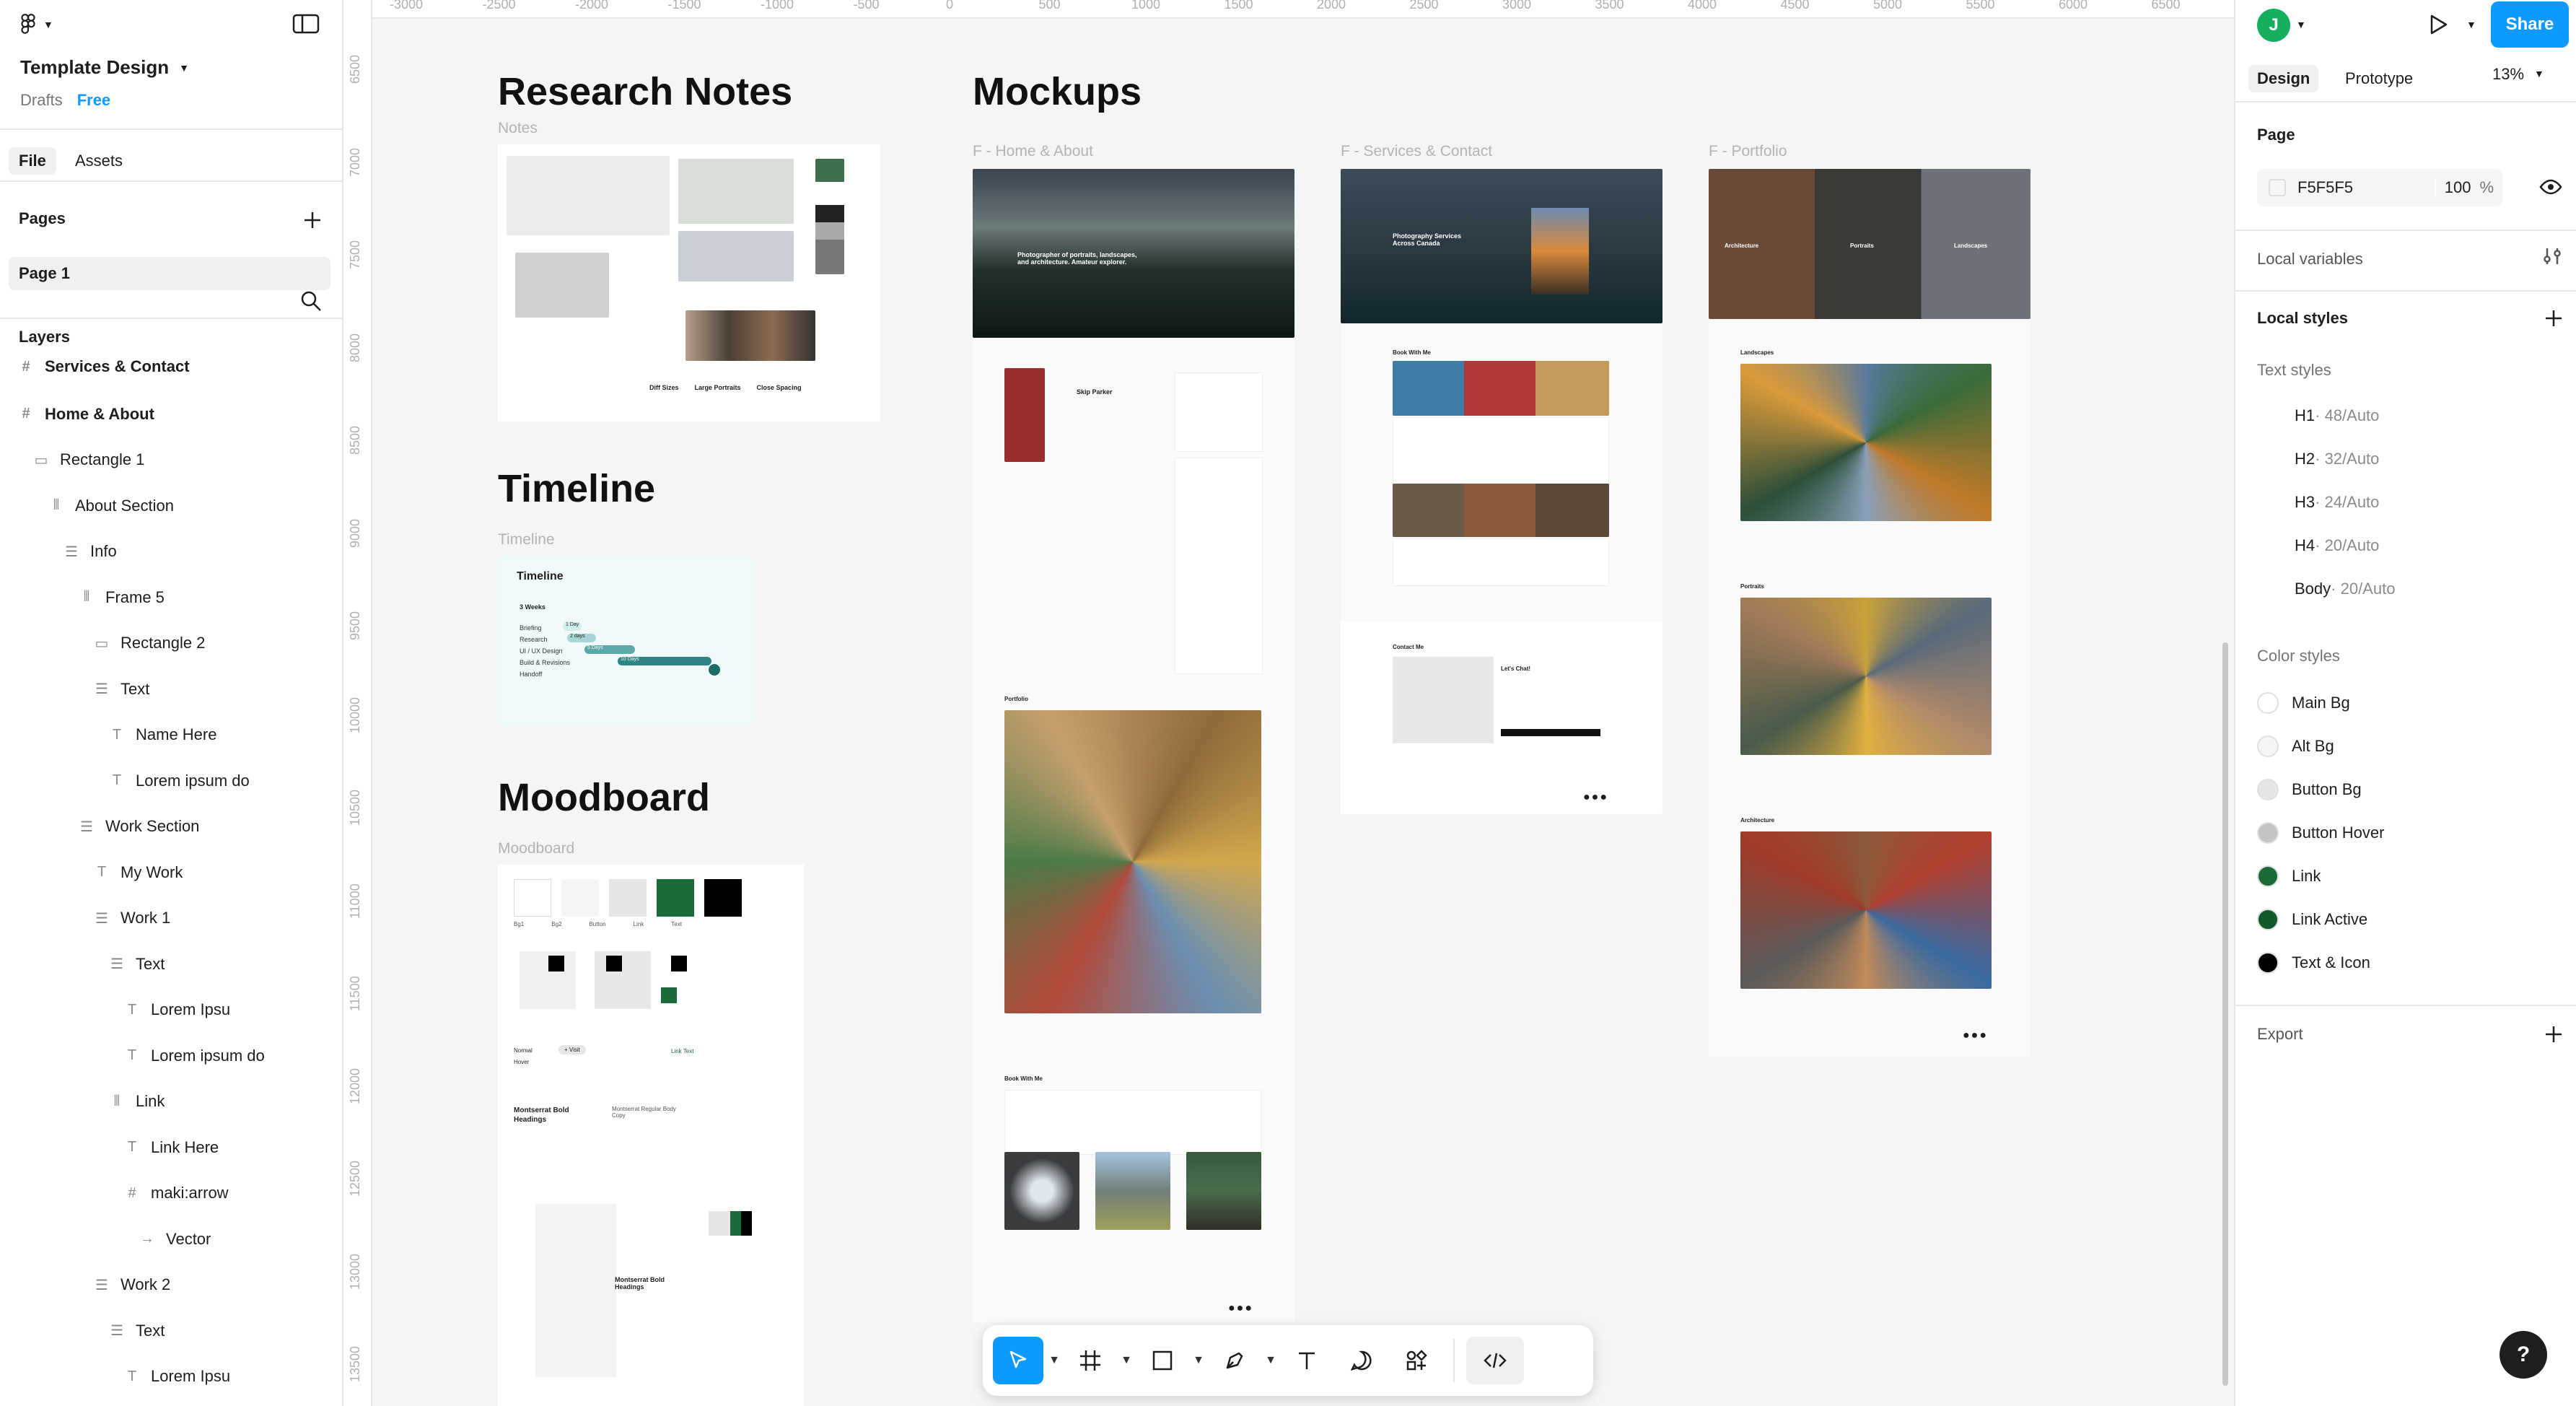 Image resolution: width=2576 pixels, height=1406 pixels. I want to click on layer-row: T My Work, so click(138, 872).